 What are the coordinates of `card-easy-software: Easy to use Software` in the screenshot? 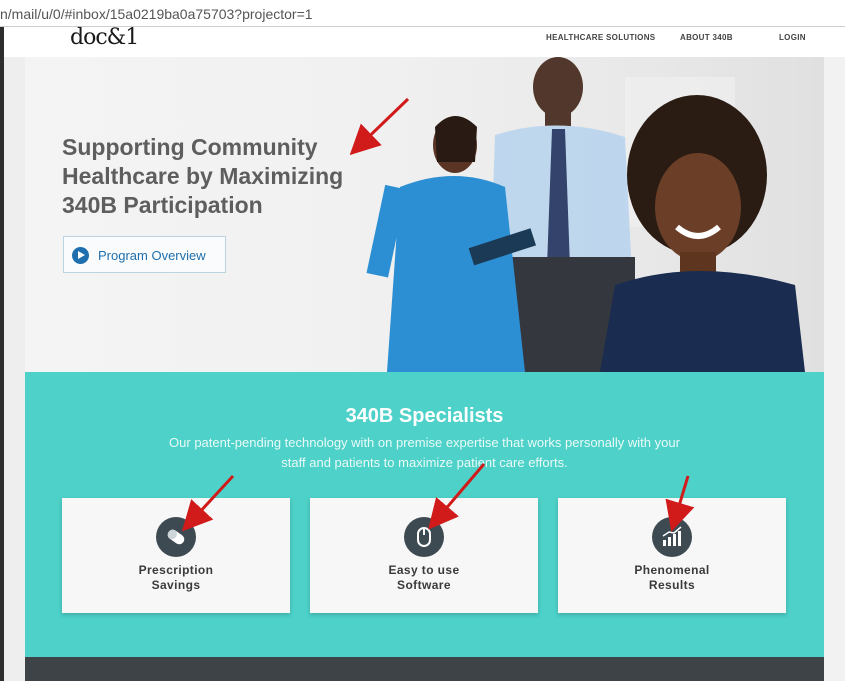 It's located at (424, 555).